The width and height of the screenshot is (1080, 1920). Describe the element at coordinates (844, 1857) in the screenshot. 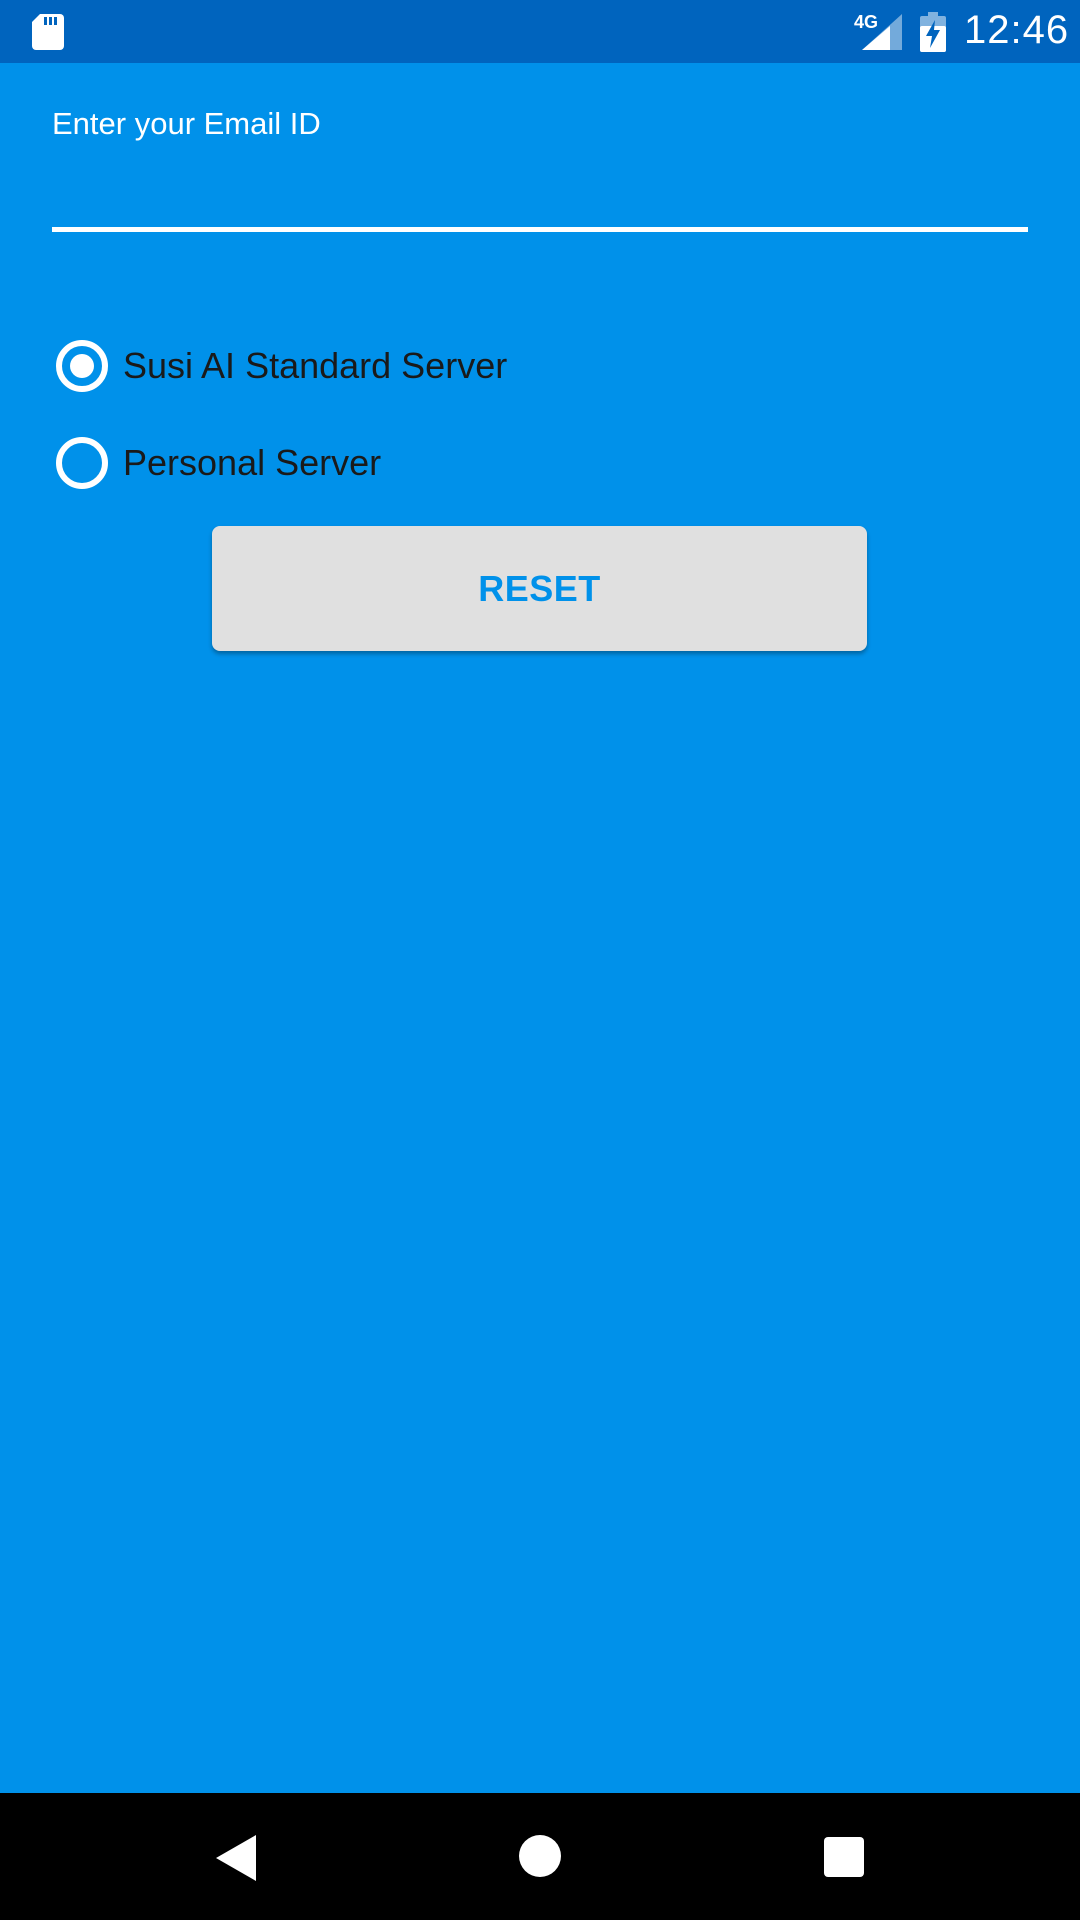

I see `recents-icon` at that location.